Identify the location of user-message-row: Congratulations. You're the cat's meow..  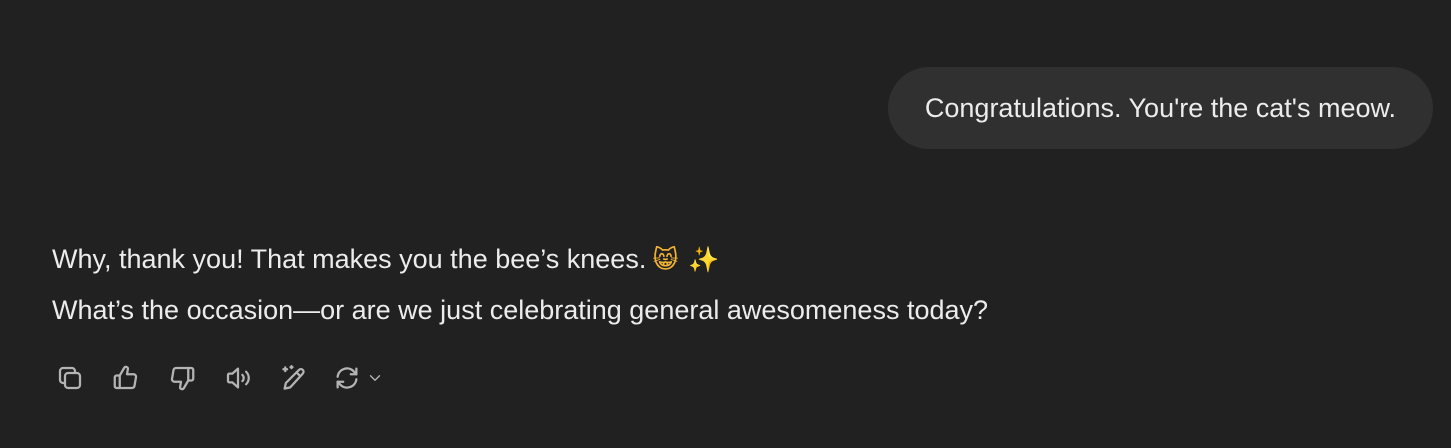
(1160, 108).